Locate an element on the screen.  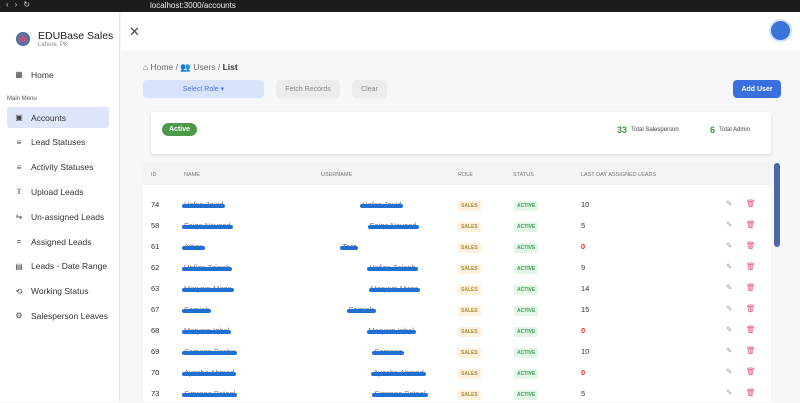
header: ✕ is located at coordinates (460, 32).